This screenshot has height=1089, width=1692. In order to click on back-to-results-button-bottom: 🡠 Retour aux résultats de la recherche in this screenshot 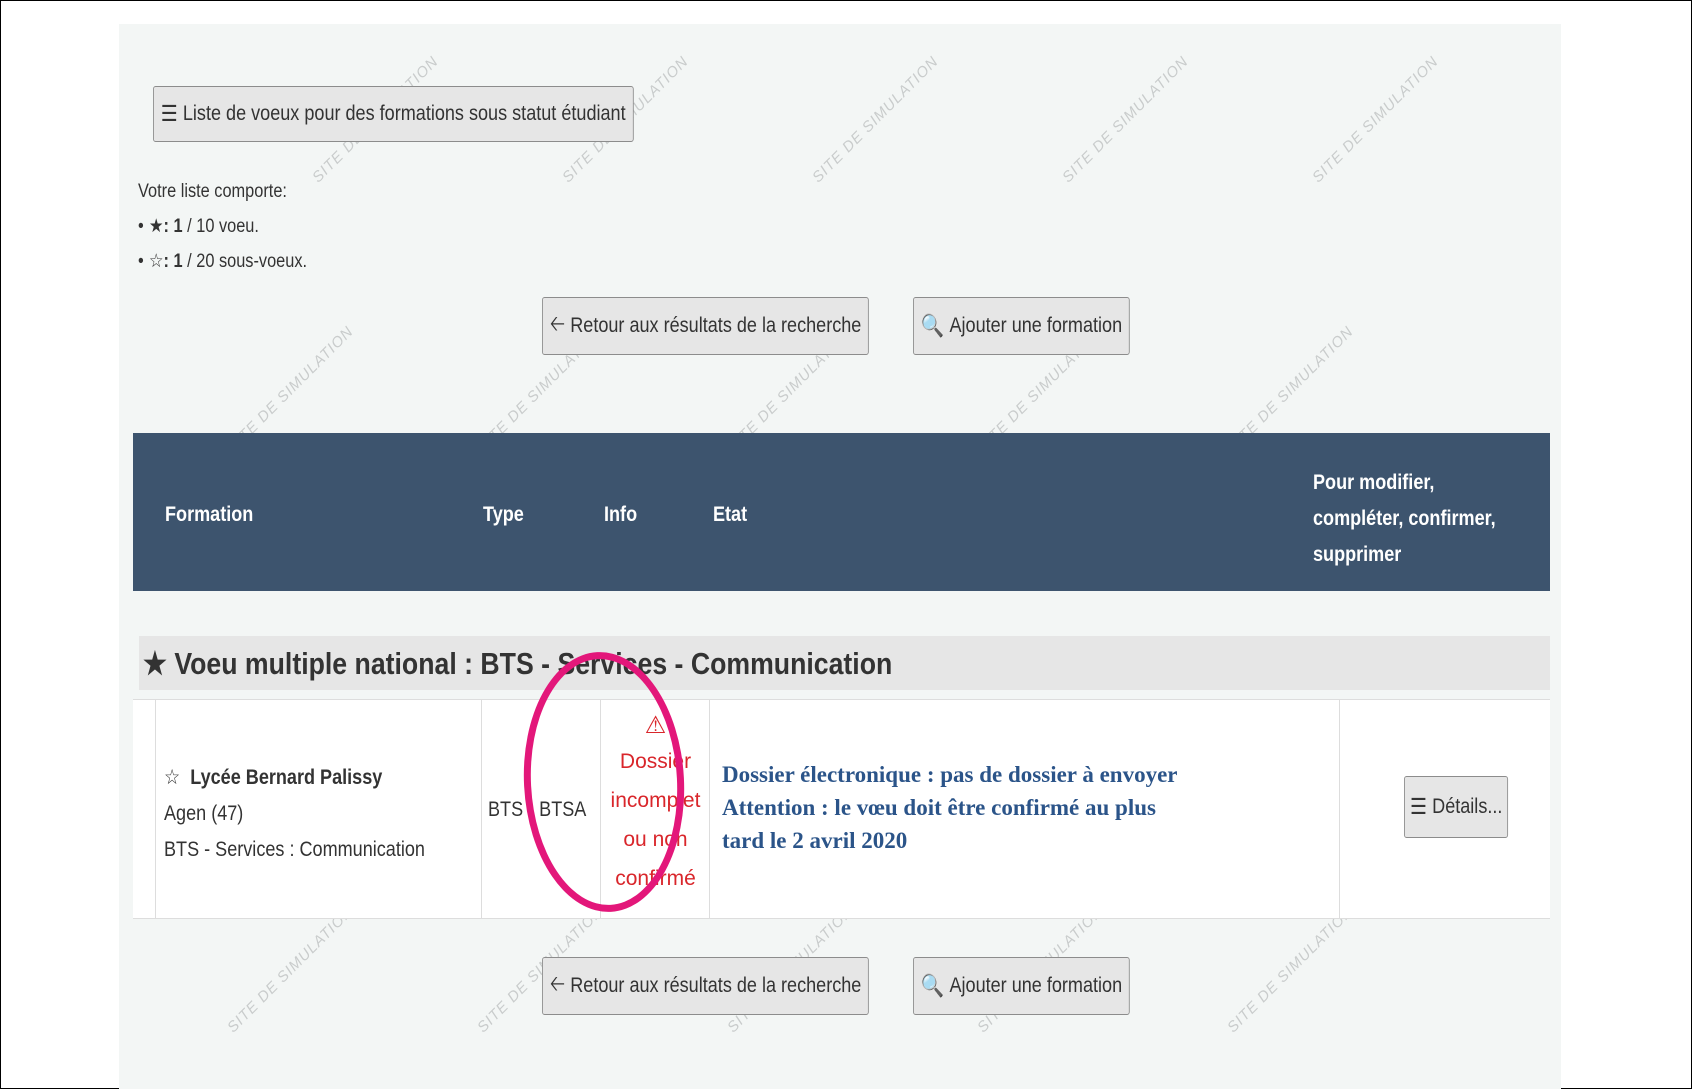, I will do `click(706, 986)`.